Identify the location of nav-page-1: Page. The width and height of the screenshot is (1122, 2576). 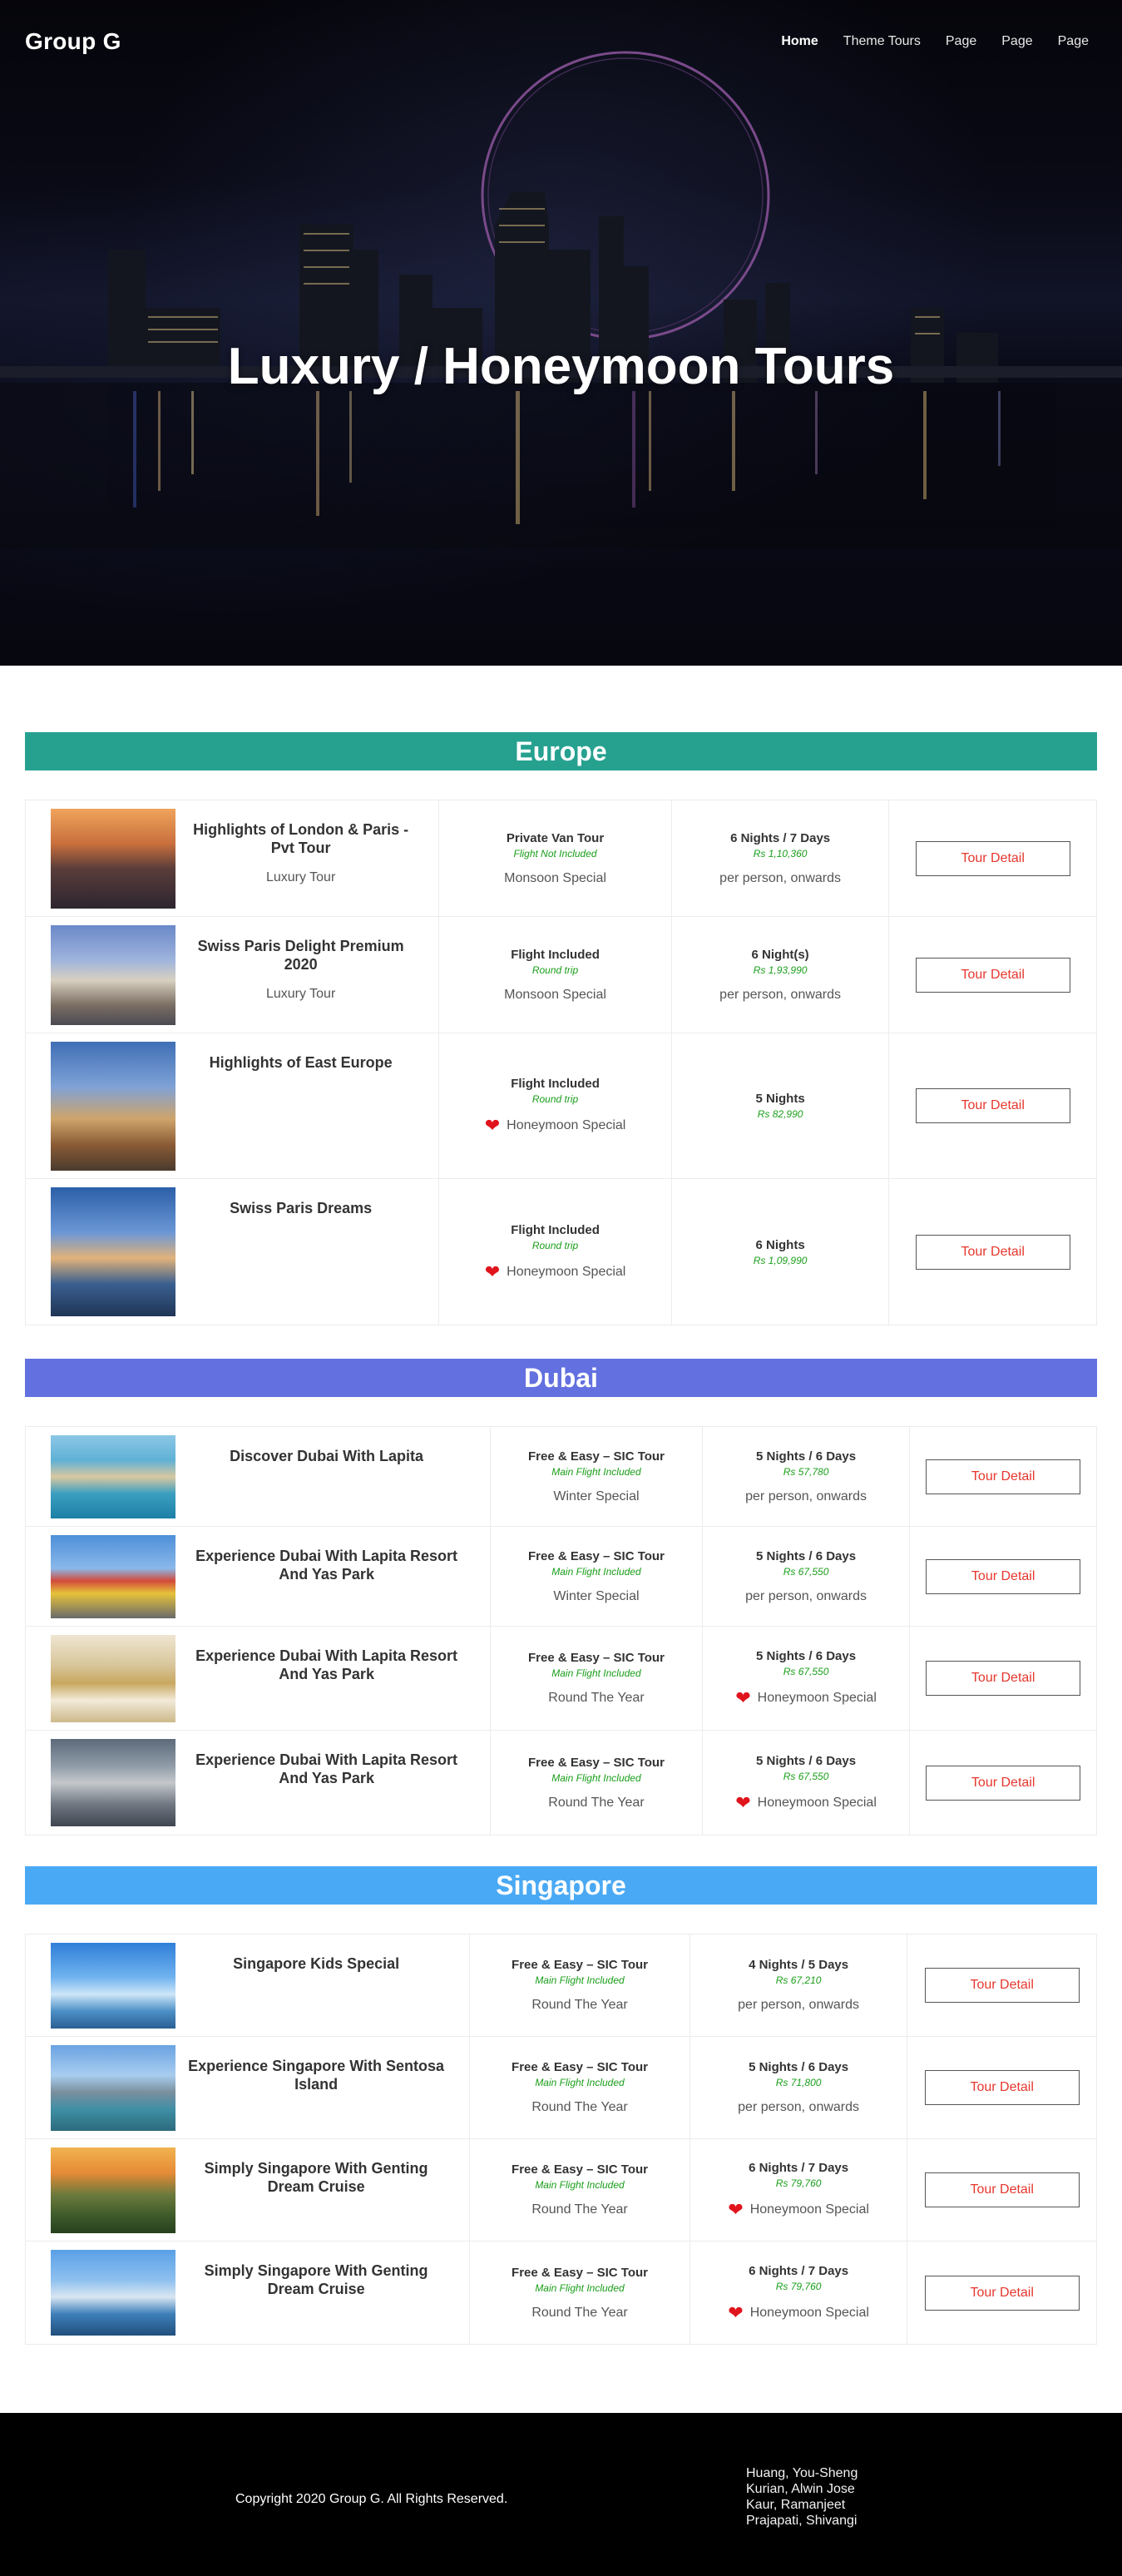
(961, 42).